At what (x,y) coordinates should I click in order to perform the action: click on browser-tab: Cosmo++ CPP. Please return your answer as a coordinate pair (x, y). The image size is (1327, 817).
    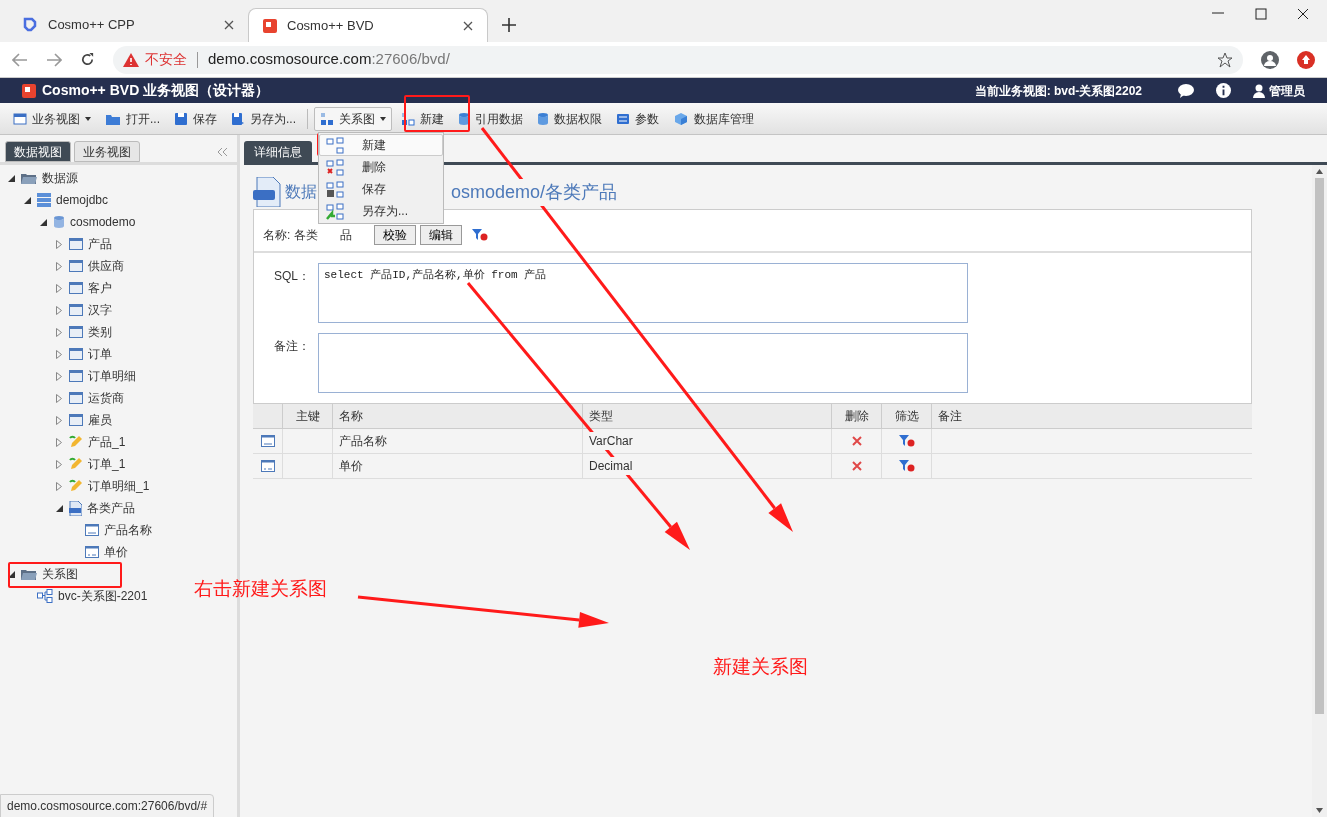
    Looking at the image, I should click on (128, 25).